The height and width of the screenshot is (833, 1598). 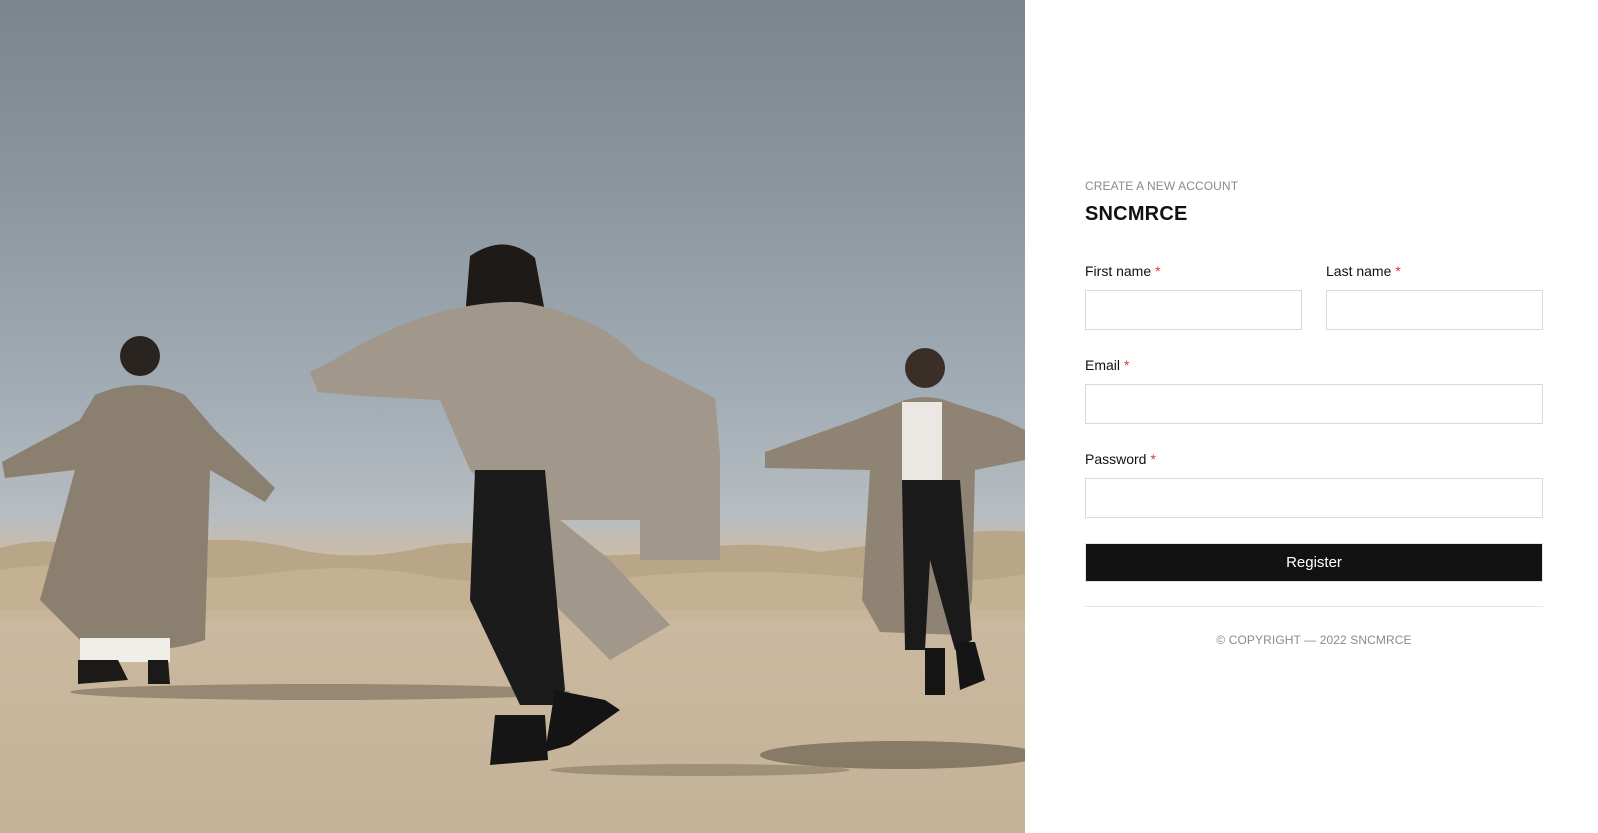 What do you see at coordinates (1434, 310) in the screenshot?
I see `last-name-input` at bounding box center [1434, 310].